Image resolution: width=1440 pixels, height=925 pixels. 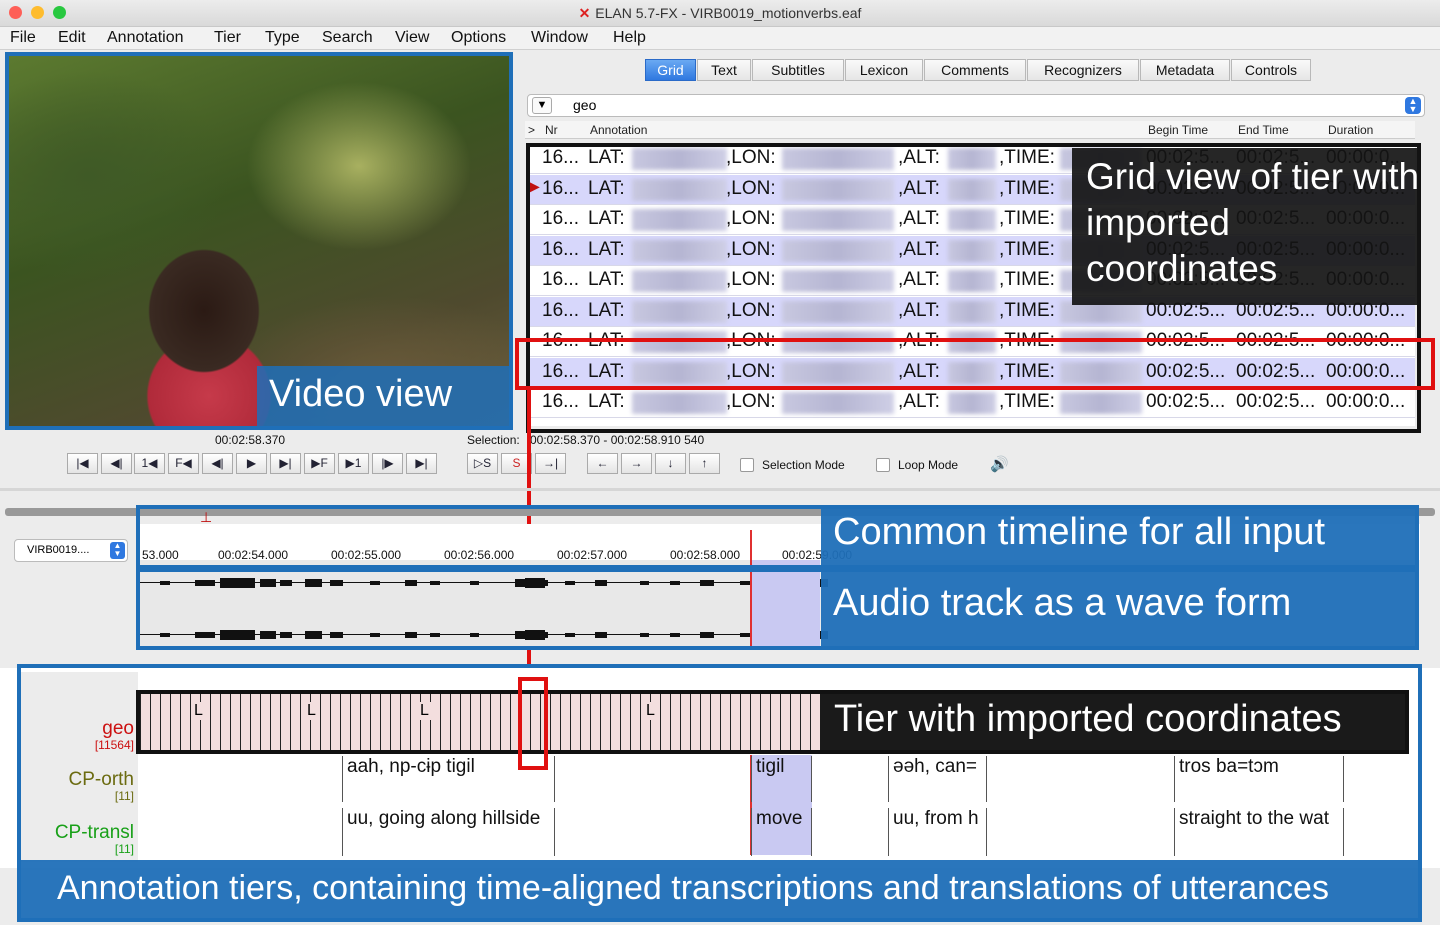 What do you see at coordinates (747, 465) in the screenshot?
I see `selection-mode-checkbox` at bounding box center [747, 465].